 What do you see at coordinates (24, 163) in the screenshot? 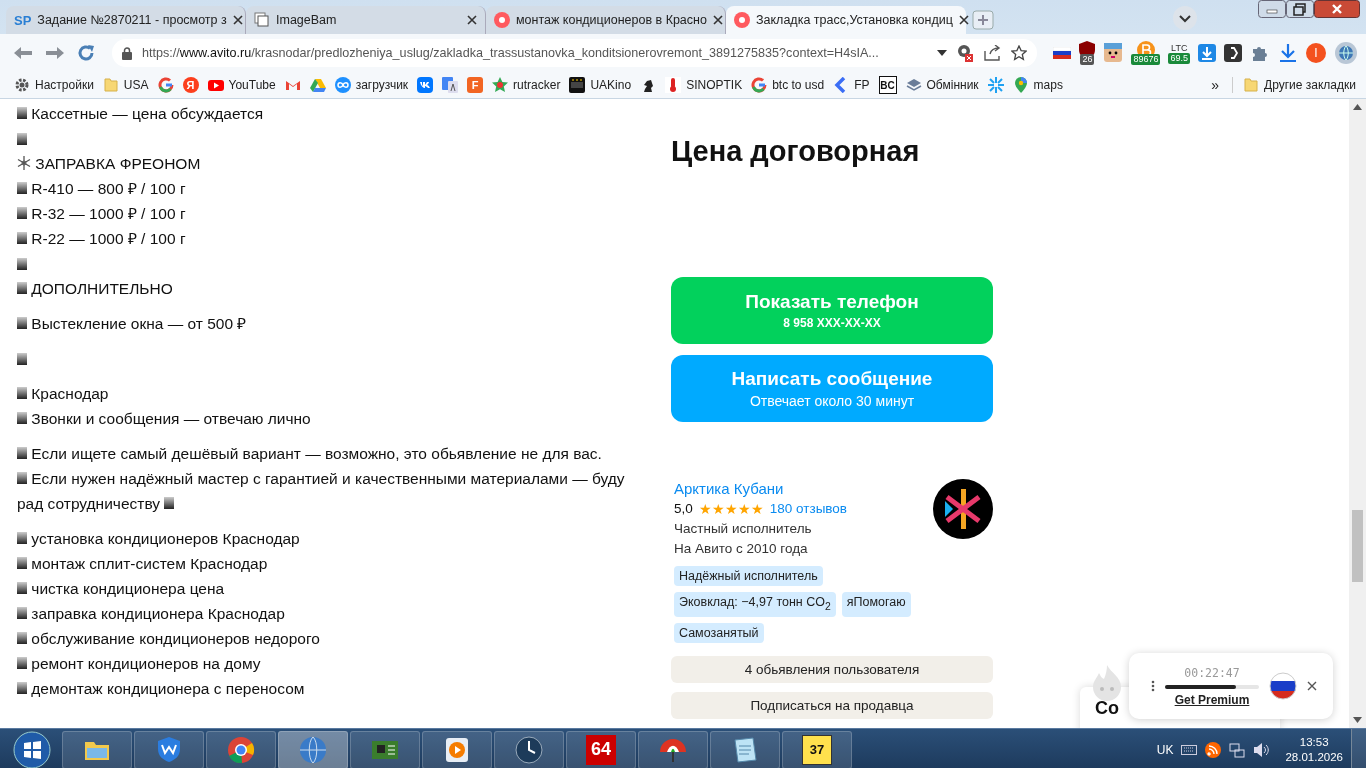
I see `snowflake-icon` at bounding box center [24, 163].